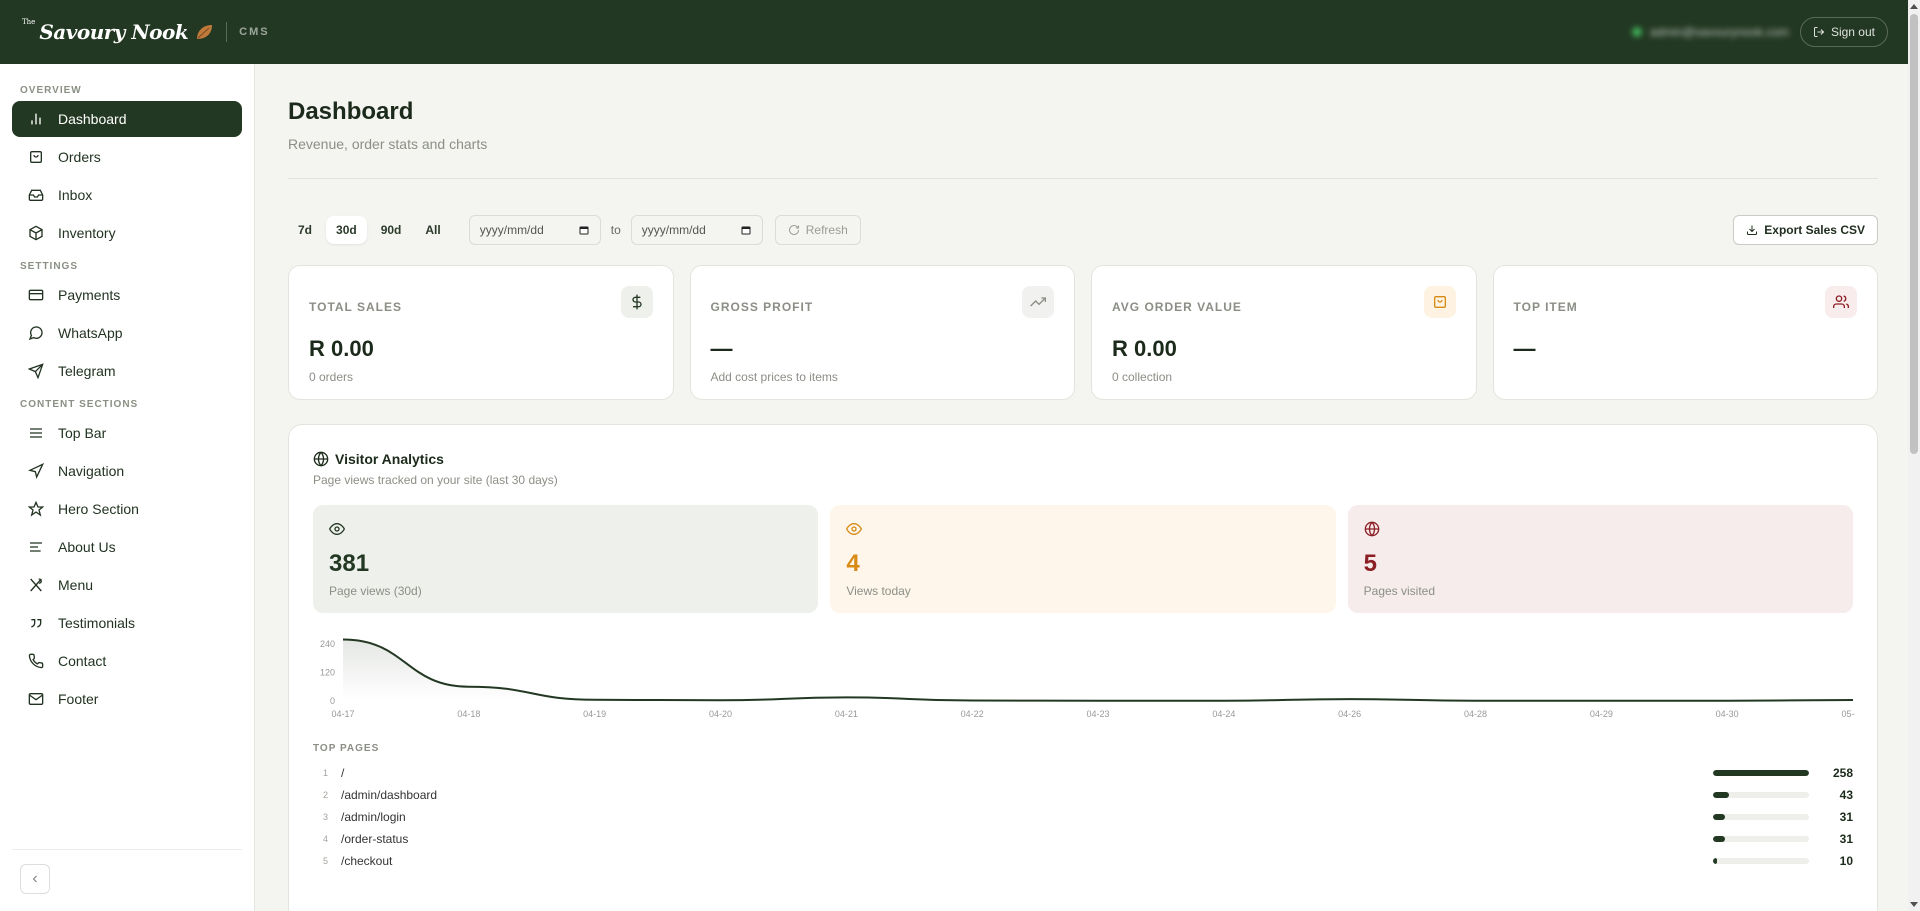  Describe the element at coordinates (882, 332) in the screenshot. I see `stat-card-gross-profit: GROSS PROFIT — Add cost prices to items` at that location.